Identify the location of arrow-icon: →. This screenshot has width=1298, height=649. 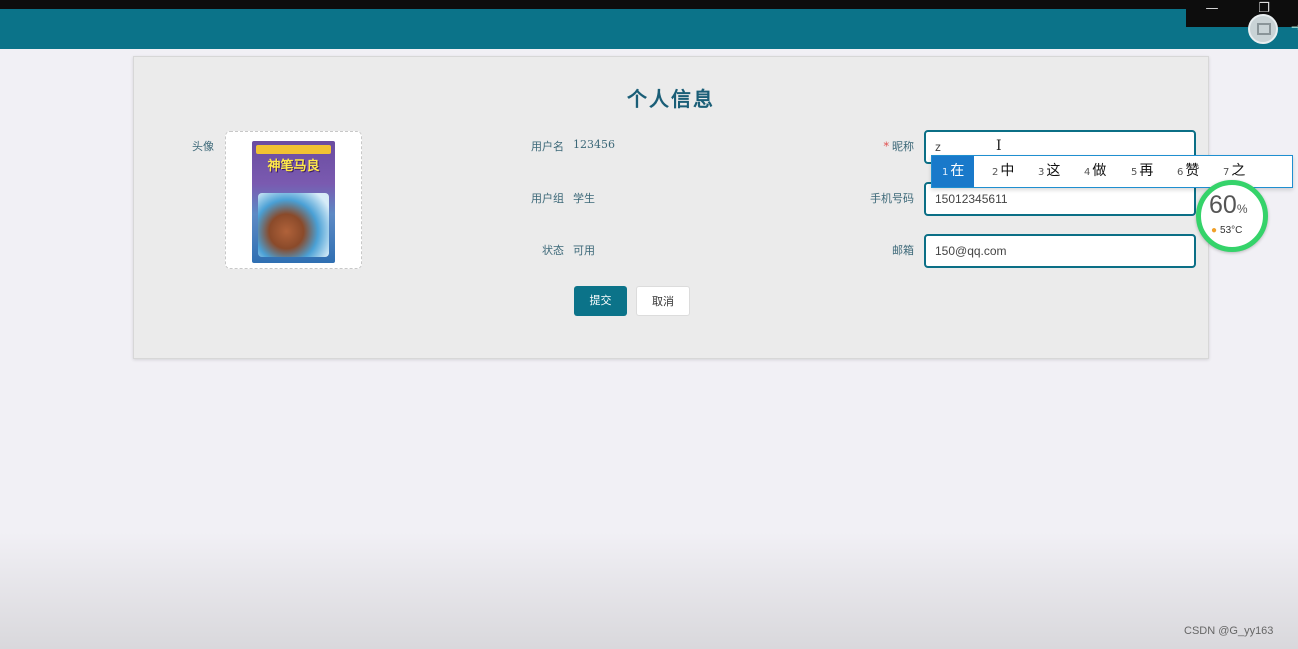
(1294, 27).